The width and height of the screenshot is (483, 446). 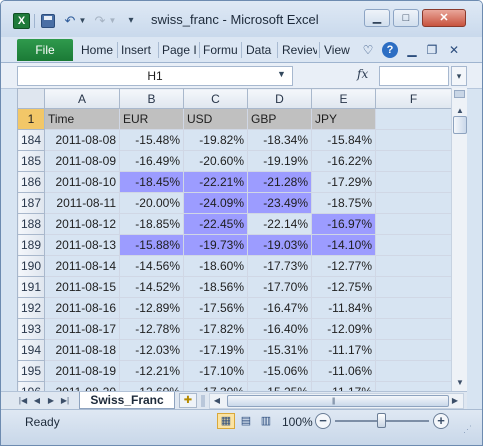 What do you see at coordinates (343, 266) in the screenshot?
I see `cell: -12.77%` at bounding box center [343, 266].